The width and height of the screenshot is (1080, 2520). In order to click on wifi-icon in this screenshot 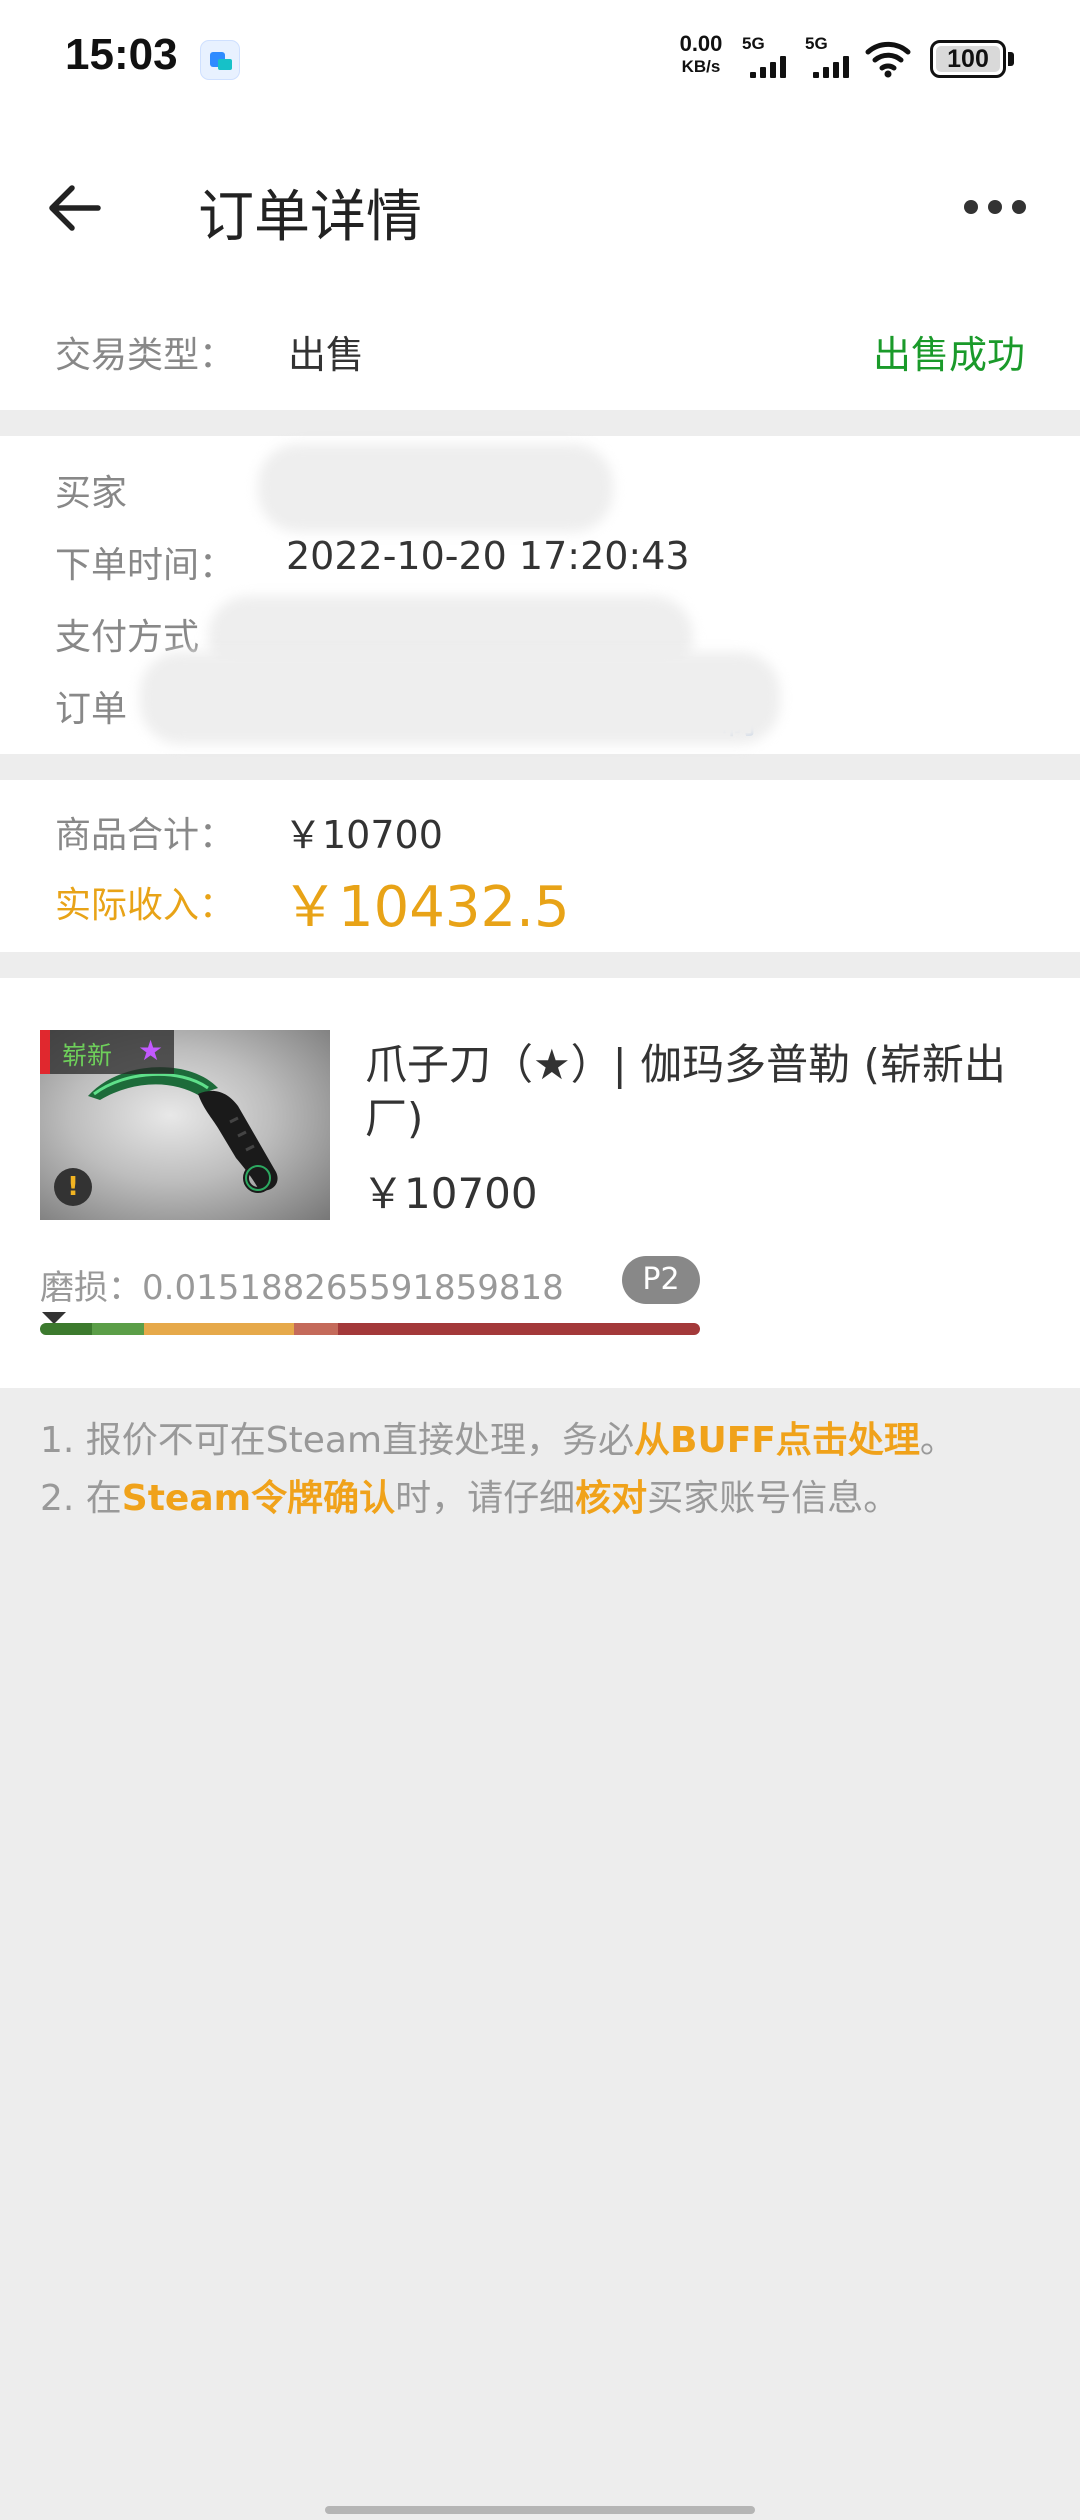, I will do `click(888, 59)`.